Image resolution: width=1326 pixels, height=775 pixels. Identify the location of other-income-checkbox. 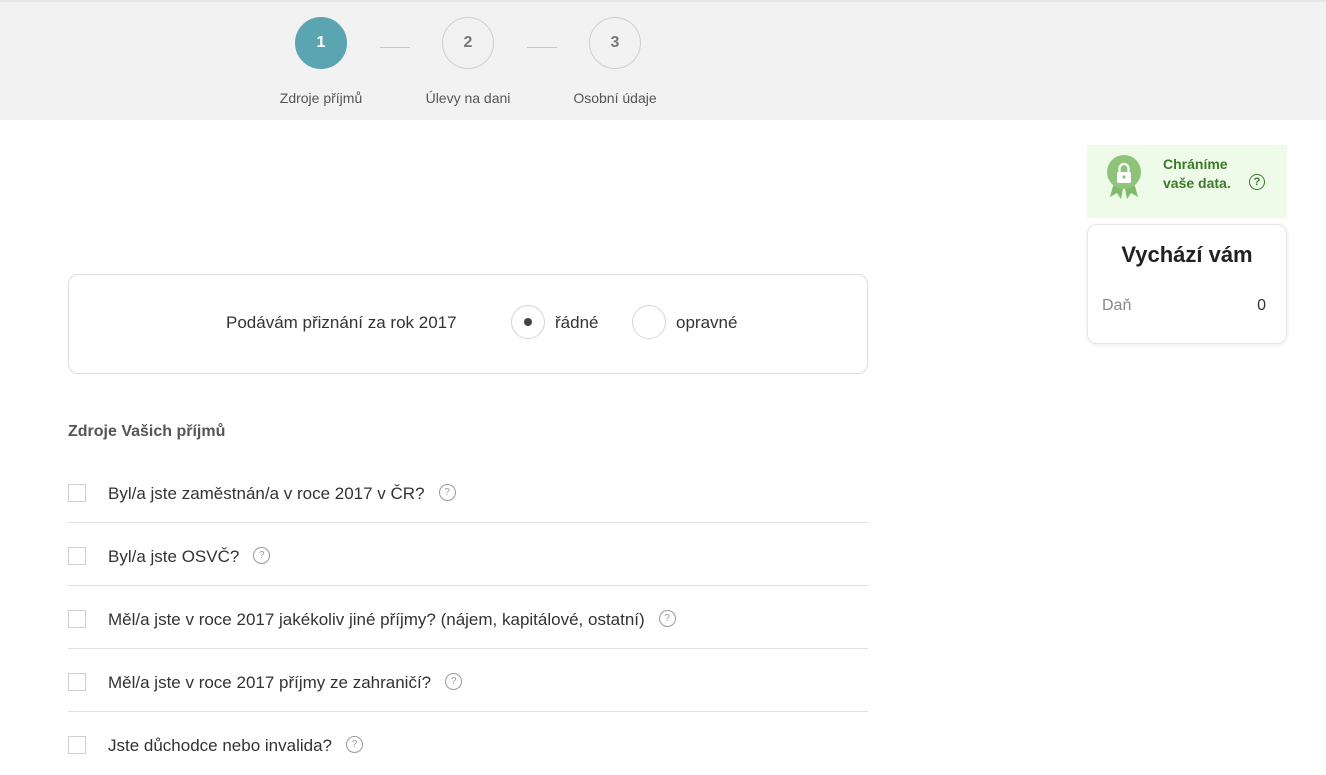
(77, 619).